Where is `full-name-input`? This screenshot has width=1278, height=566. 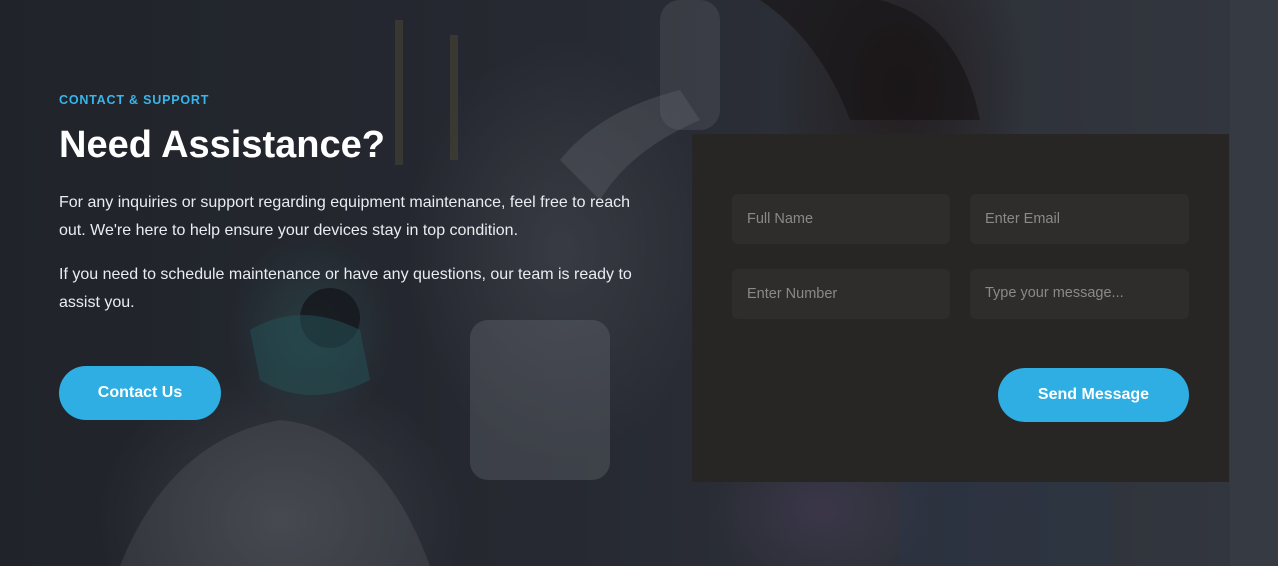
full-name-input is located at coordinates (841, 219).